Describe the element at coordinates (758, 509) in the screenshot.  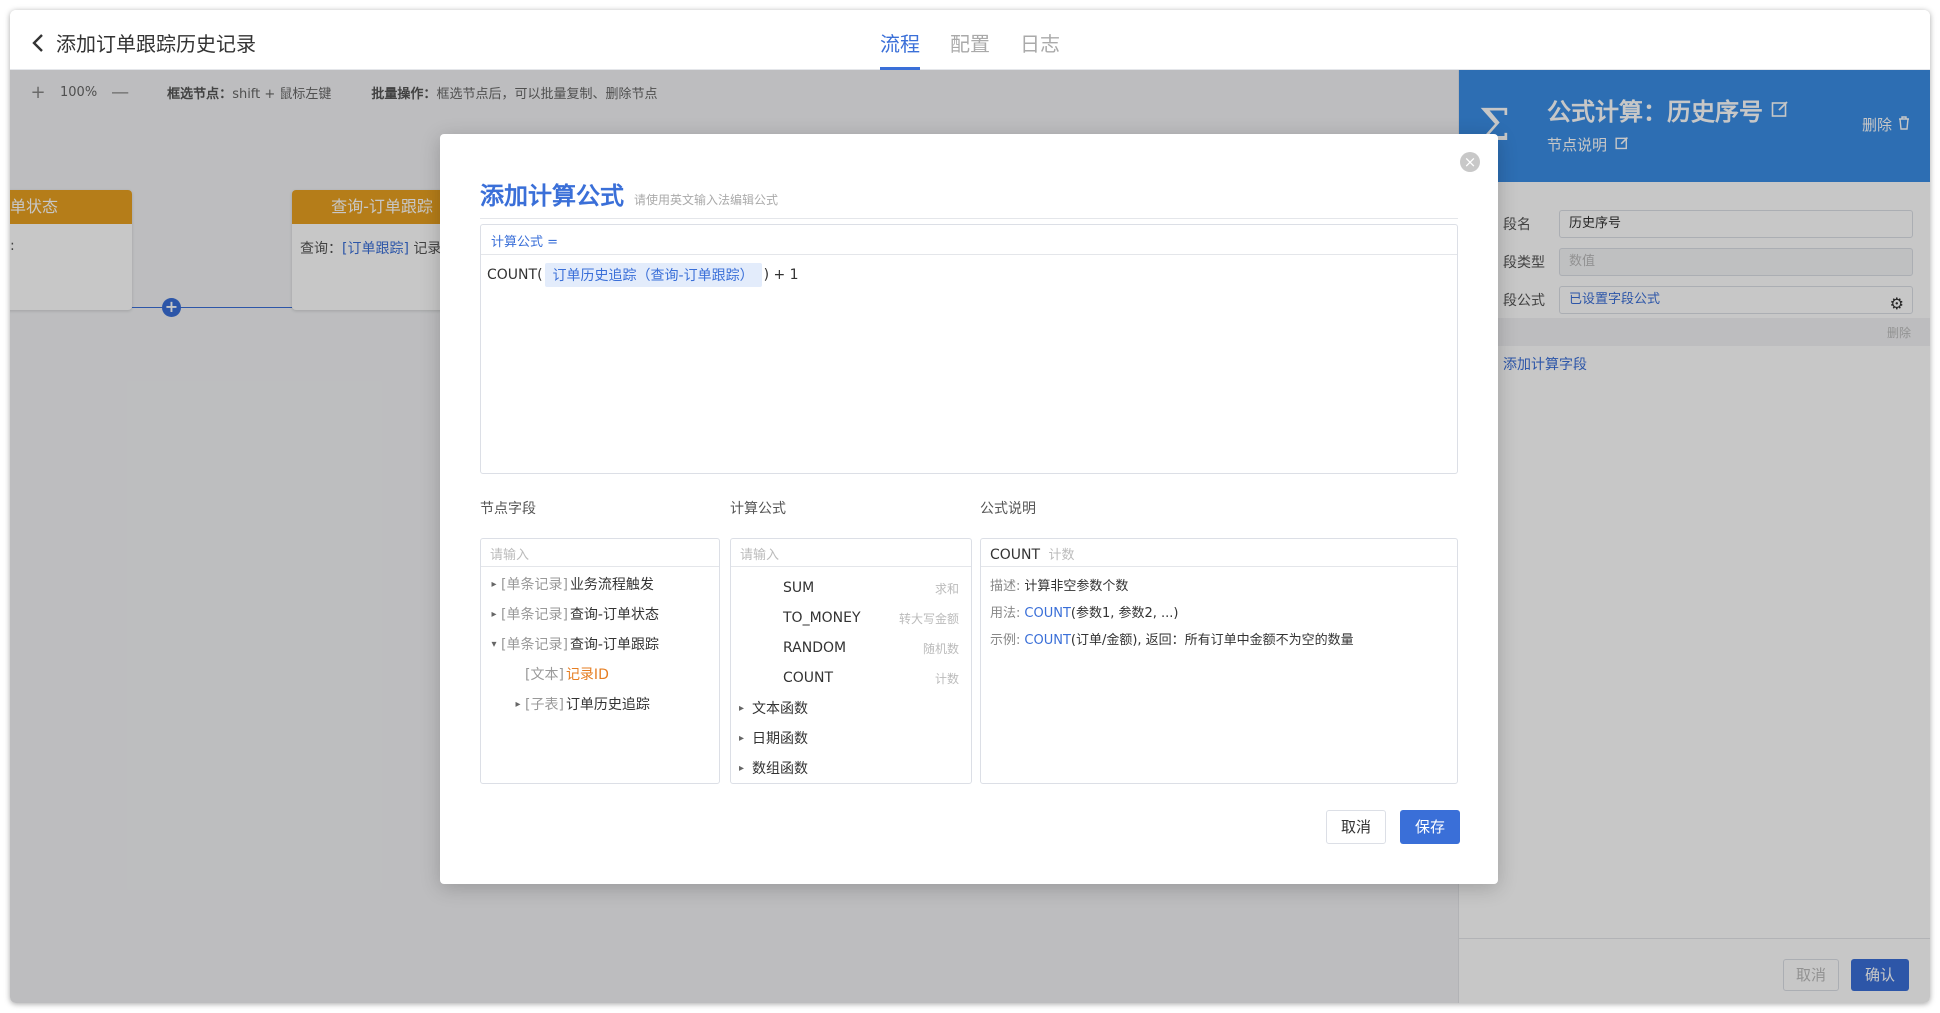
I see `functions-label: 计算公式` at that location.